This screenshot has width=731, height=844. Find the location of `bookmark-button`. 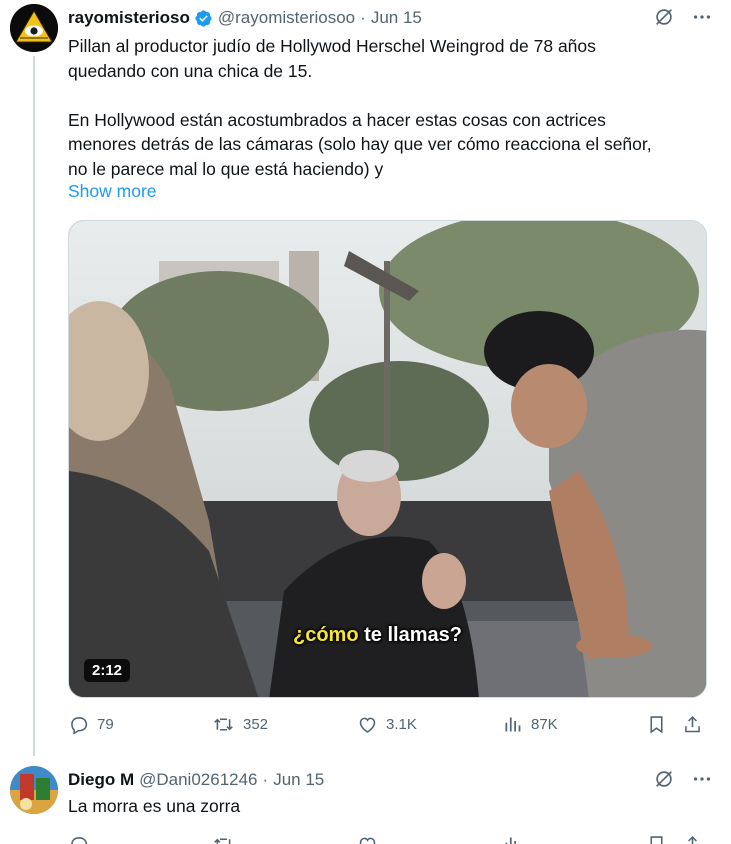

bookmark-button is located at coordinates (656, 724).